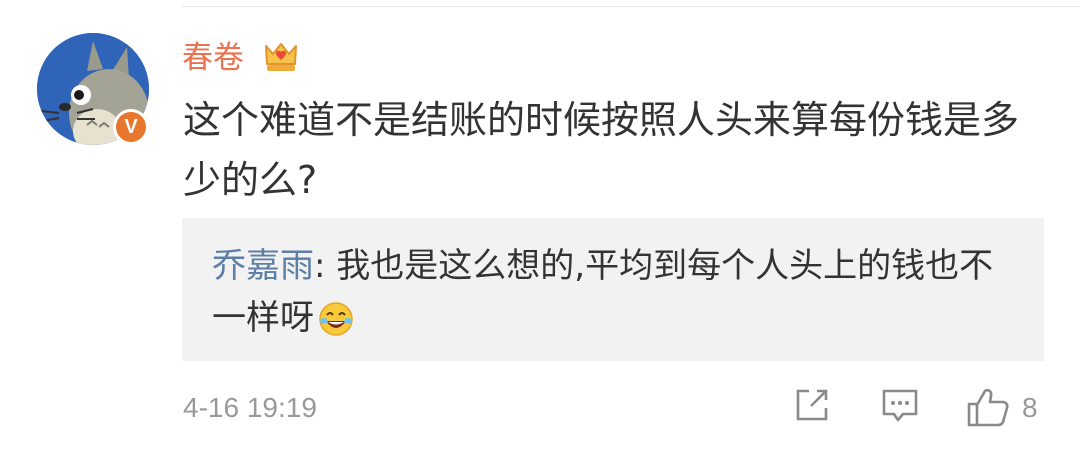 The image size is (1080, 450). What do you see at coordinates (336, 319) in the screenshot?
I see `laugh-cry-emoji-icon` at bounding box center [336, 319].